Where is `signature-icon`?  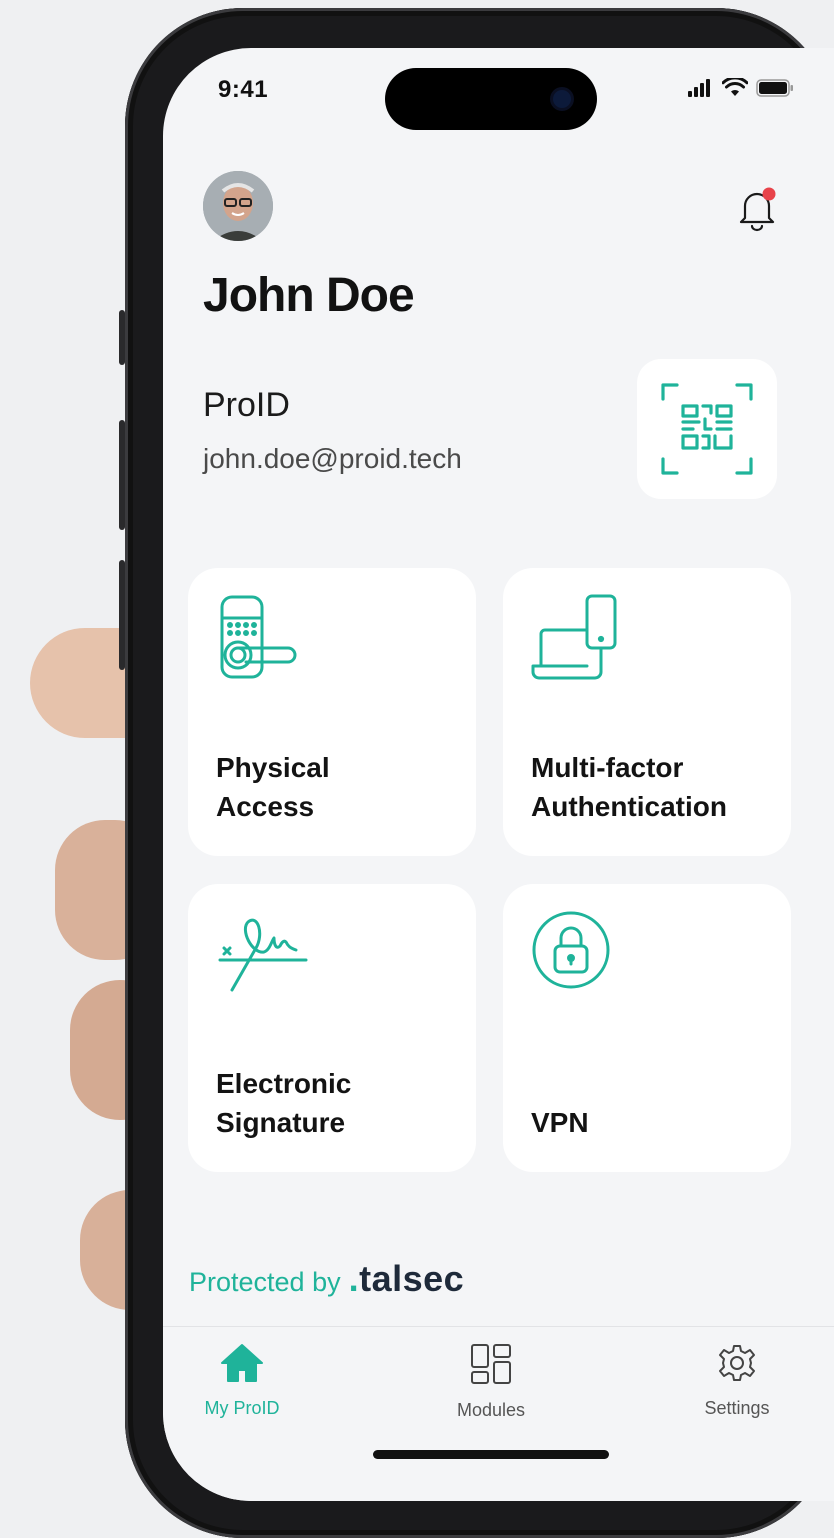 signature-icon is located at coordinates (263, 955).